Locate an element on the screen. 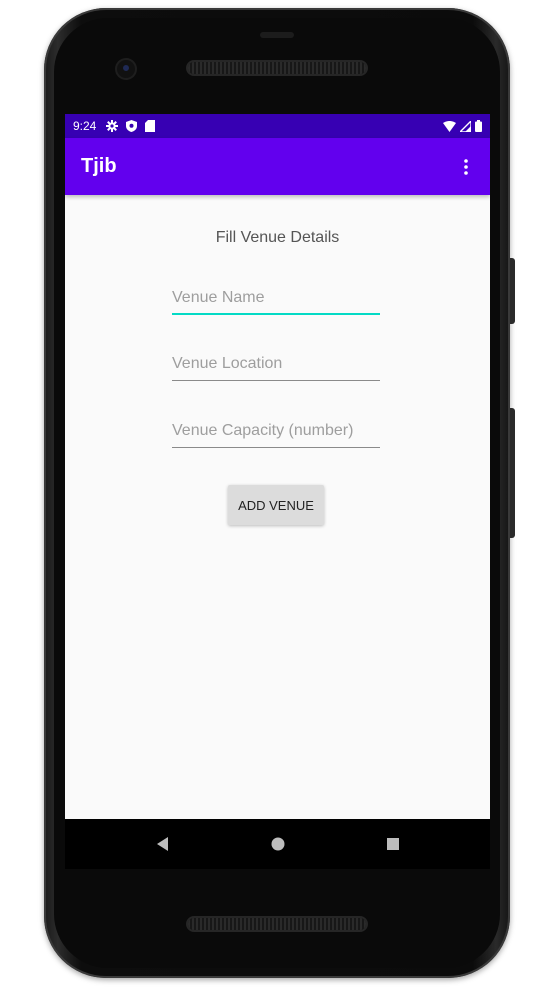  bottom-speaker is located at coordinates (277, 924).